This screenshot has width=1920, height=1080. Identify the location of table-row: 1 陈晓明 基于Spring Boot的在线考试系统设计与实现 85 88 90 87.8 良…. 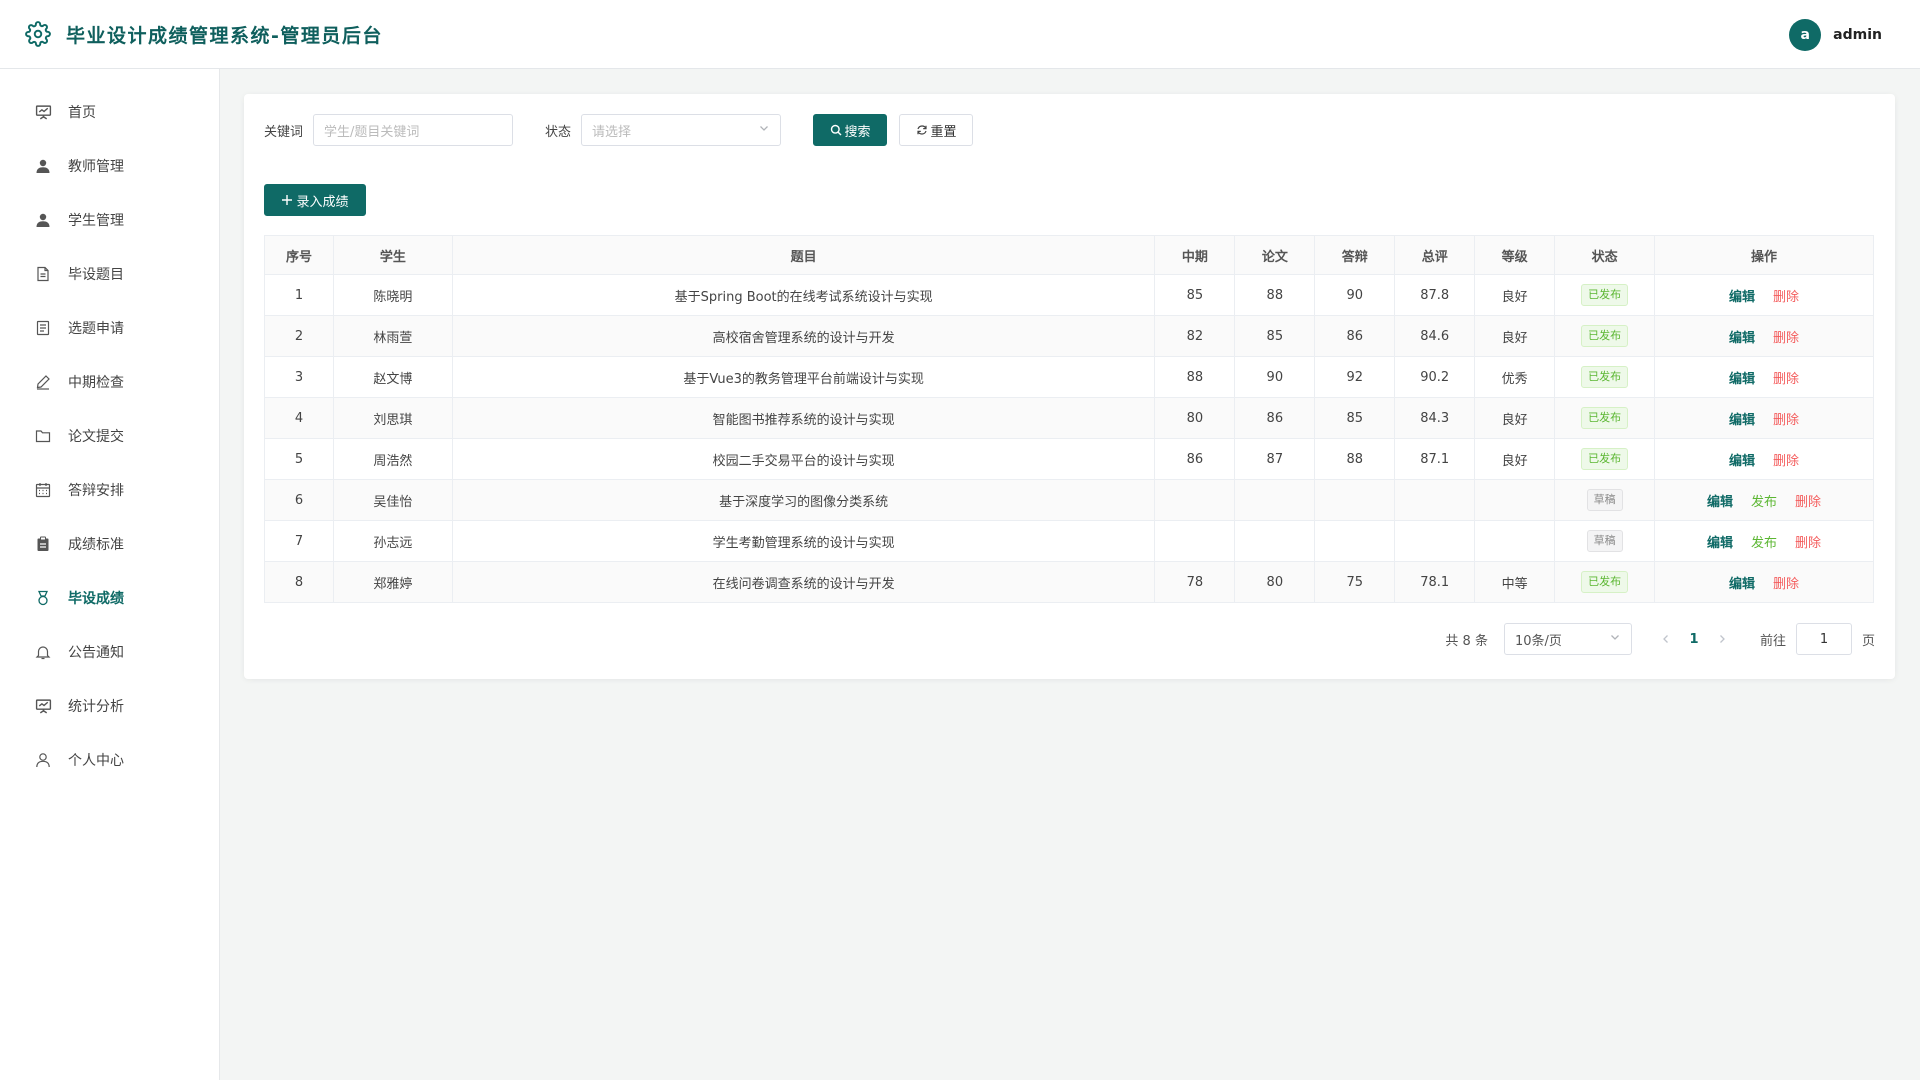
(1069, 295).